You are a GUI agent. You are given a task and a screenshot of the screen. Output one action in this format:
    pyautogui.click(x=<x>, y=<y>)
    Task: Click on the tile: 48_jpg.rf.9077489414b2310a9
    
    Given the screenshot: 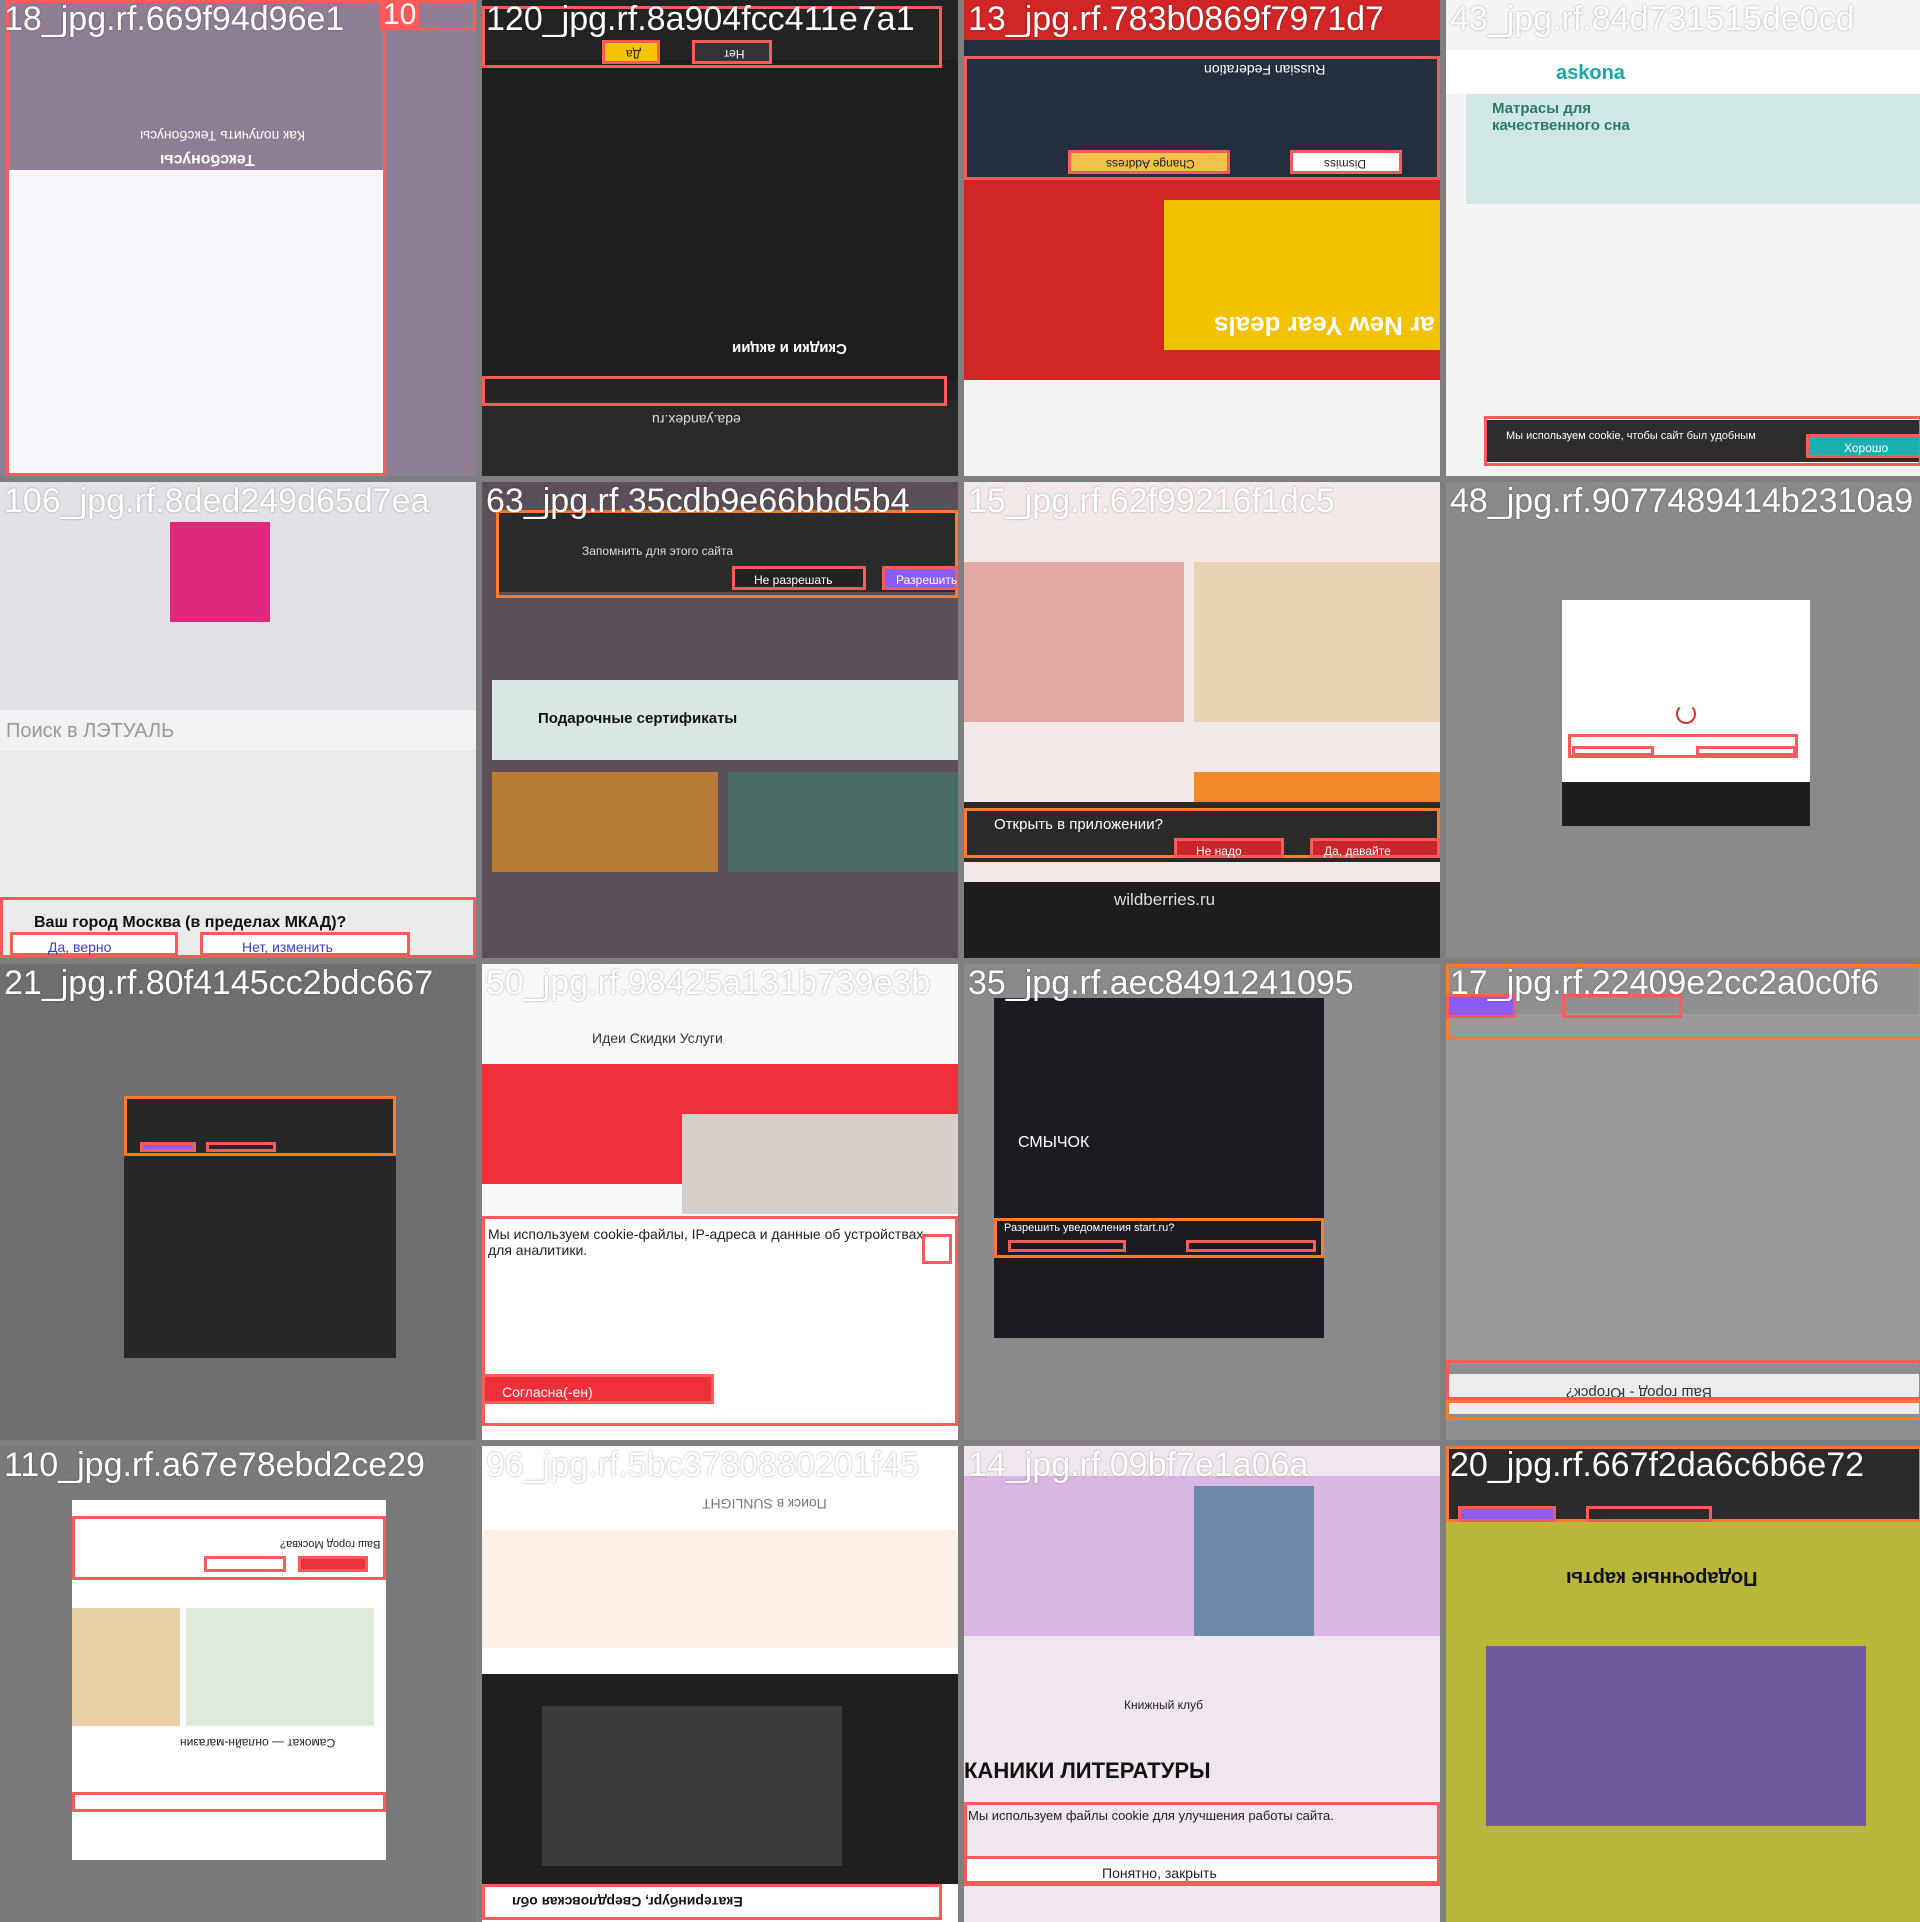 What is the action you would take?
    pyautogui.click(x=1683, y=720)
    